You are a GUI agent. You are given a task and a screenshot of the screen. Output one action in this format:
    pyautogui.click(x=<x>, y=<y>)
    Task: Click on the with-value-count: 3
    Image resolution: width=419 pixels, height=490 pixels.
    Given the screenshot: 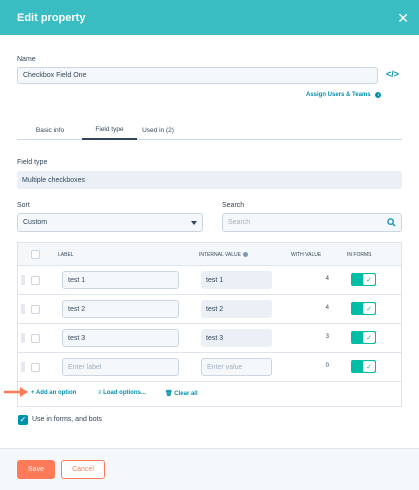 What is the action you would take?
    pyautogui.click(x=327, y=337)
    